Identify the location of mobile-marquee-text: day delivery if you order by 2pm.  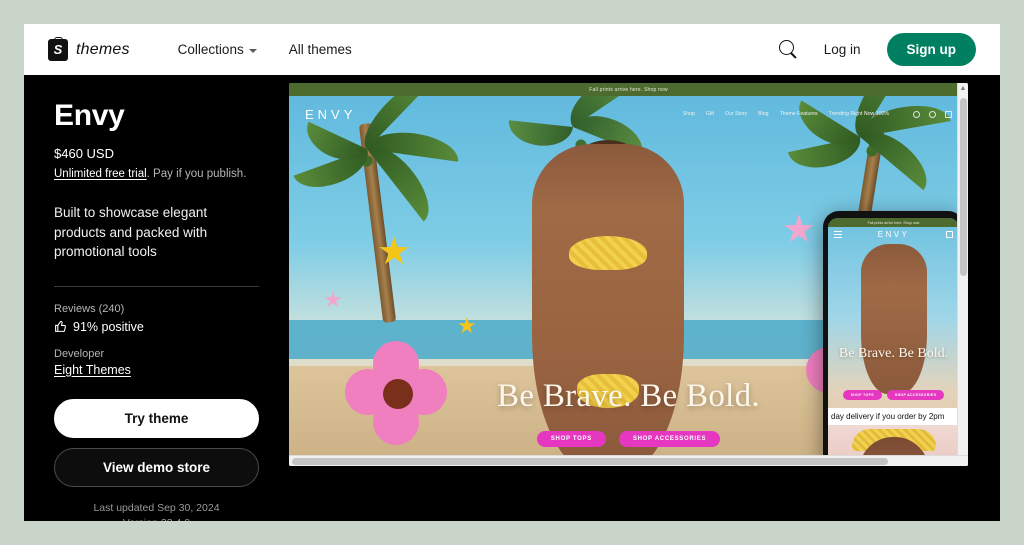
(888, 416).